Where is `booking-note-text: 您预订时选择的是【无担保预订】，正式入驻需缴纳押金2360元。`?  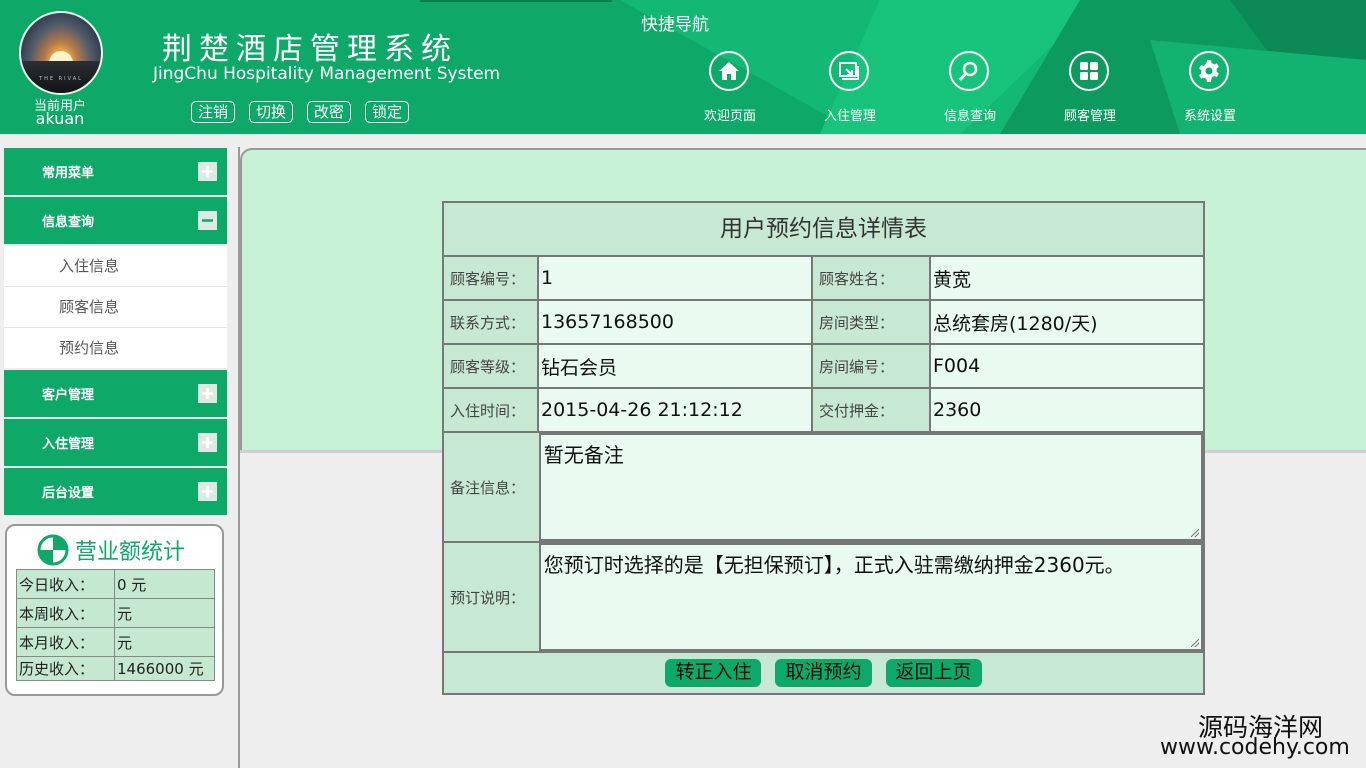 booking-note-text: 您预订时选择的是【无担保预订】，正式入驻需缴纳押金2360元。 is located at coordinates (834, 565).